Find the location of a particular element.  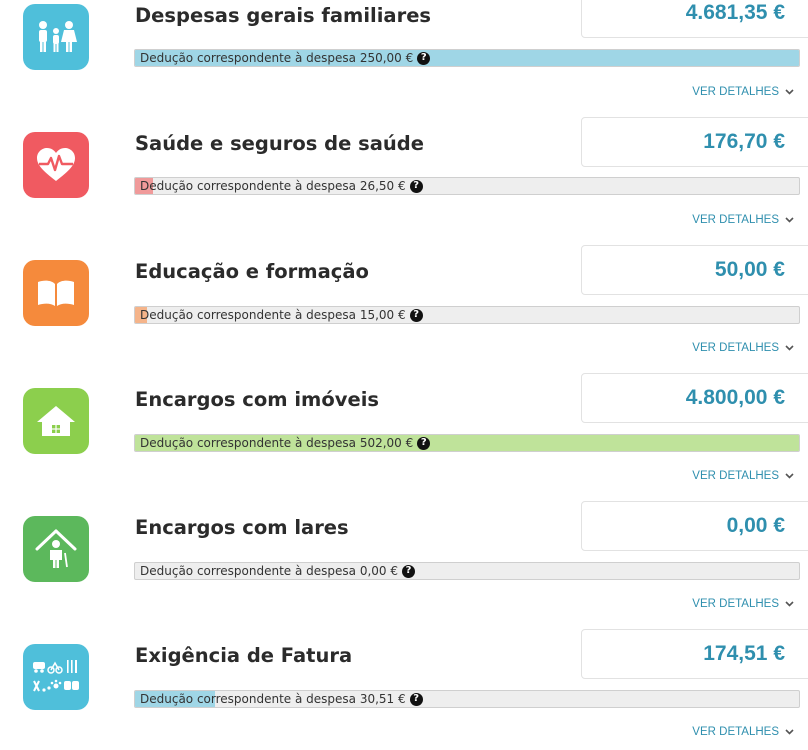

category-title: Encargos com lares is located at coordinates (242, 527).